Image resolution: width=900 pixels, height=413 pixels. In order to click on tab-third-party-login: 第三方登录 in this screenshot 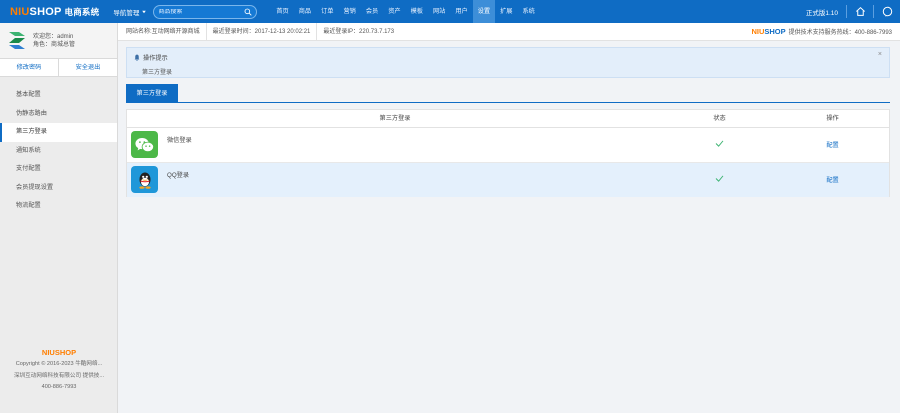, I will do `click(152, 93)`.